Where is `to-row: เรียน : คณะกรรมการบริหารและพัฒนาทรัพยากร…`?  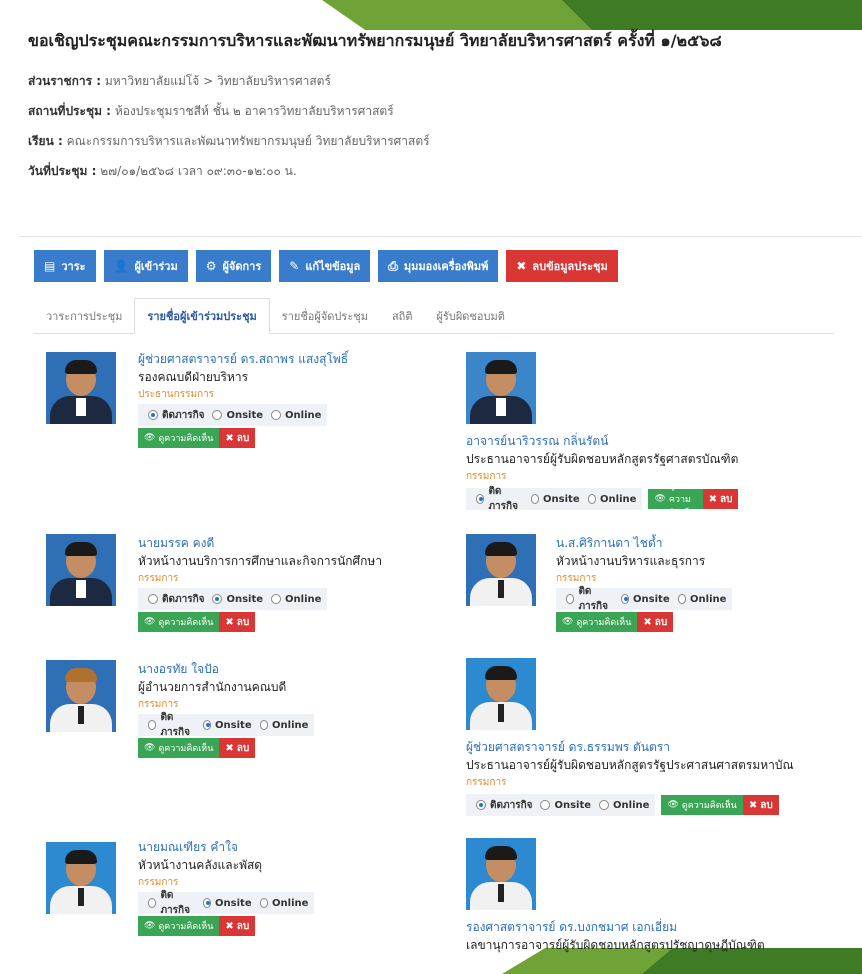
to-row: เรียน : คณะกรรมการบริหารและพัฒนาทรัพยากร… is located at coordinates (438, 141).